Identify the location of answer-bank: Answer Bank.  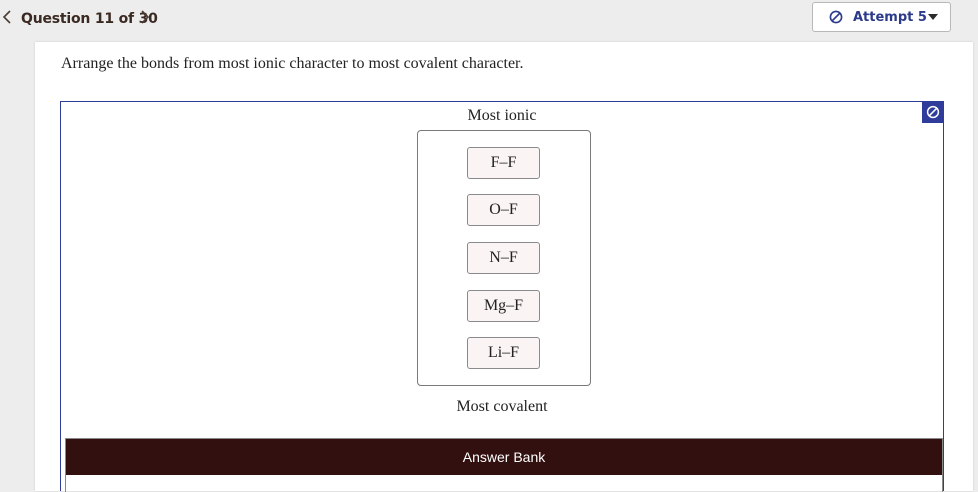
(504, 465).